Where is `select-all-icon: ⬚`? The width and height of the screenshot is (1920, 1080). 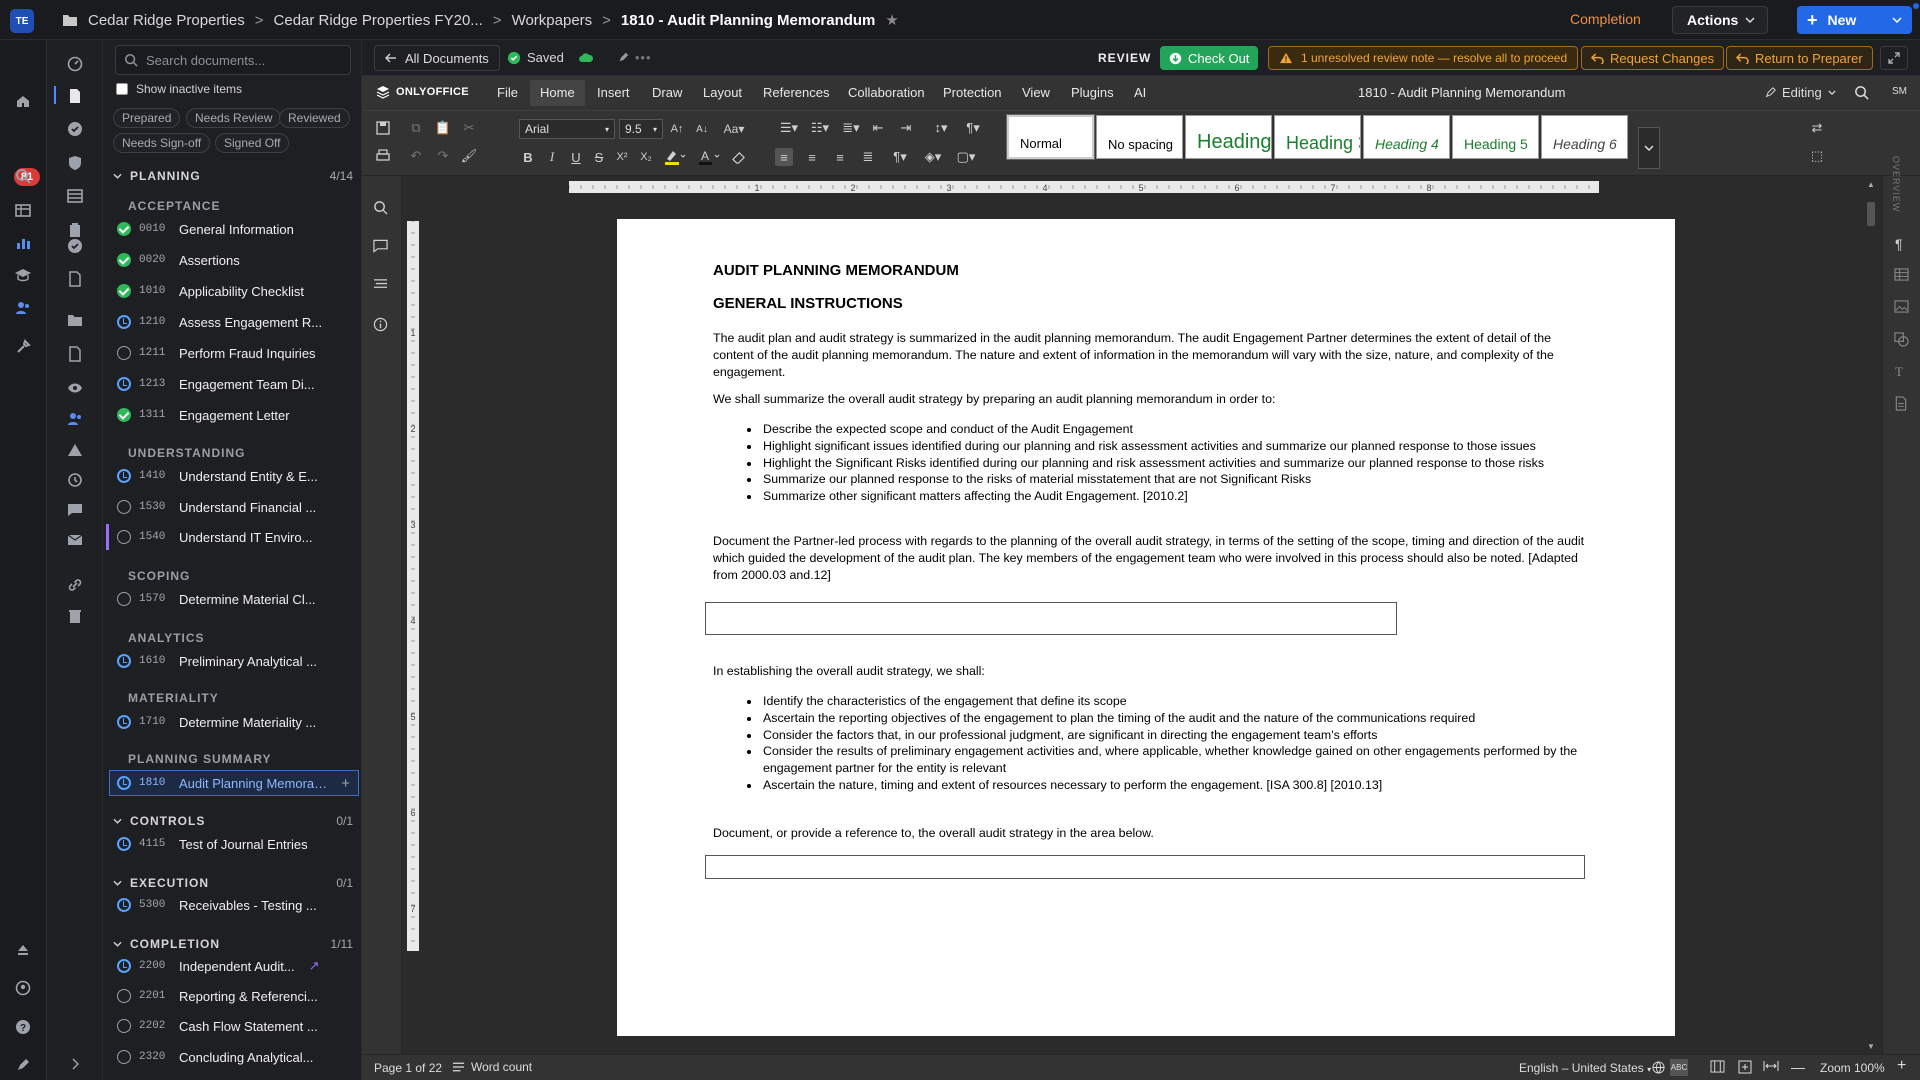
select-all-icon: ⬚ is located at coordinates (1817, 156).